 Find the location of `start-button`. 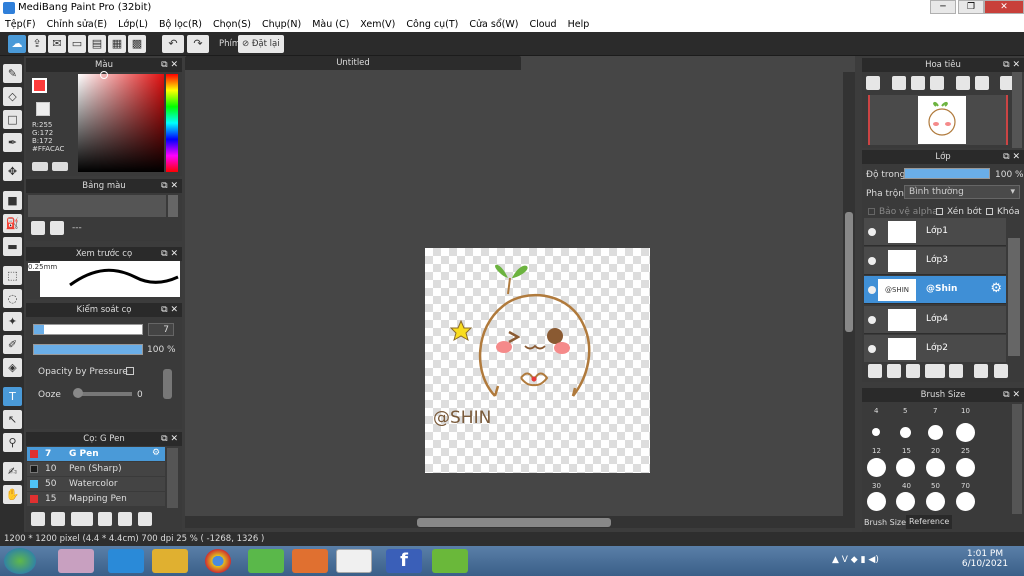

start-button is located at coordinates (20, 561).